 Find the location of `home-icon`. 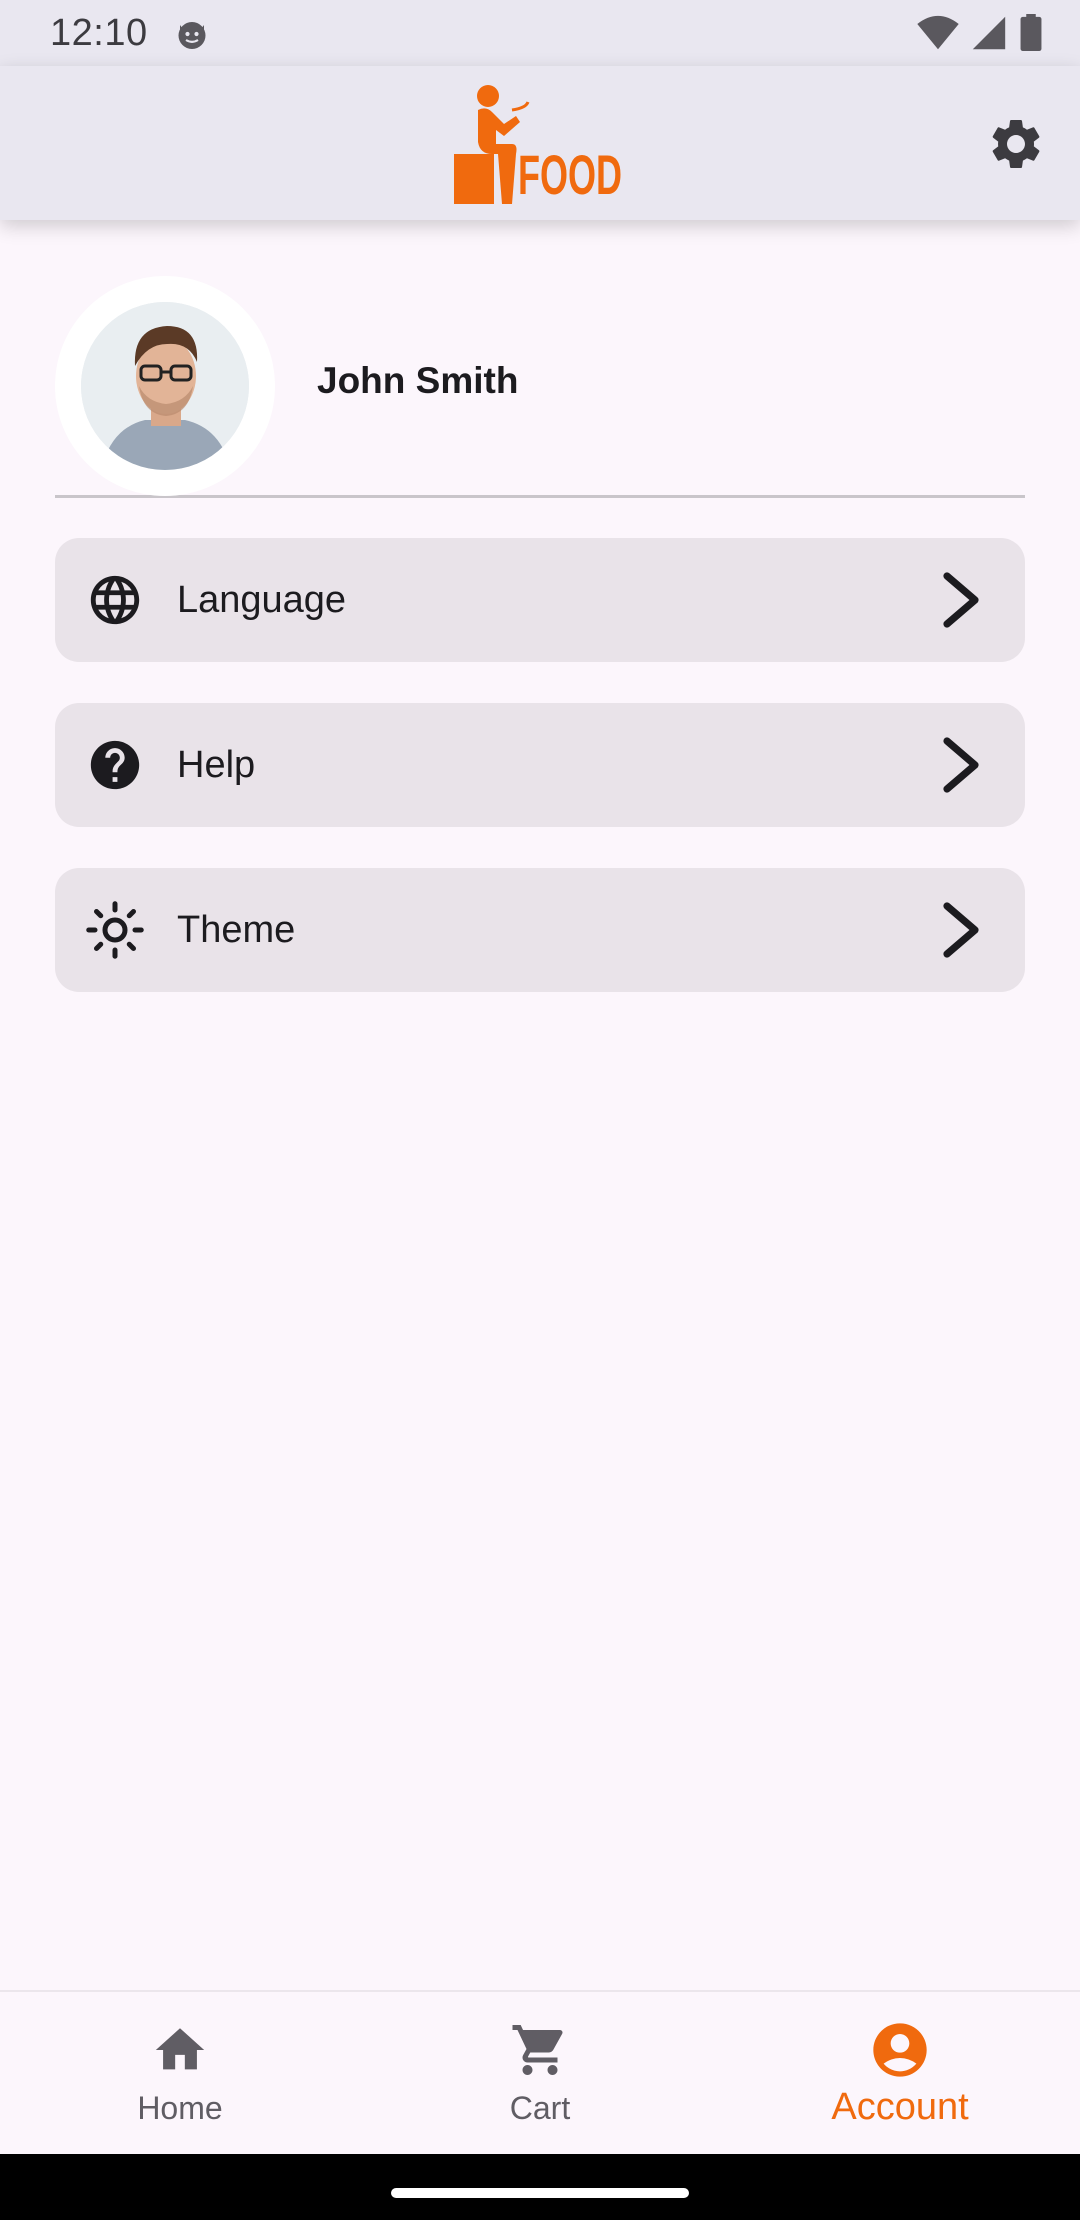

home-icon is located at coordinates (180, 2050).